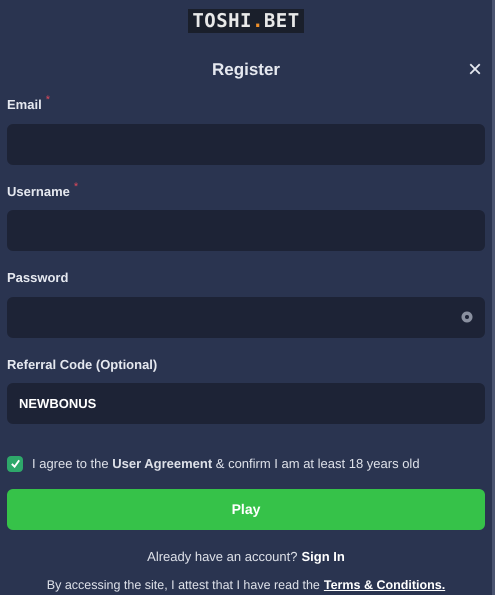 This screenshot has width=495, height=595. Describe the element at coordinates (183, 585) in the screenshot. I see `terms-text: By accessing the site, I attest that I have read the` at that location.